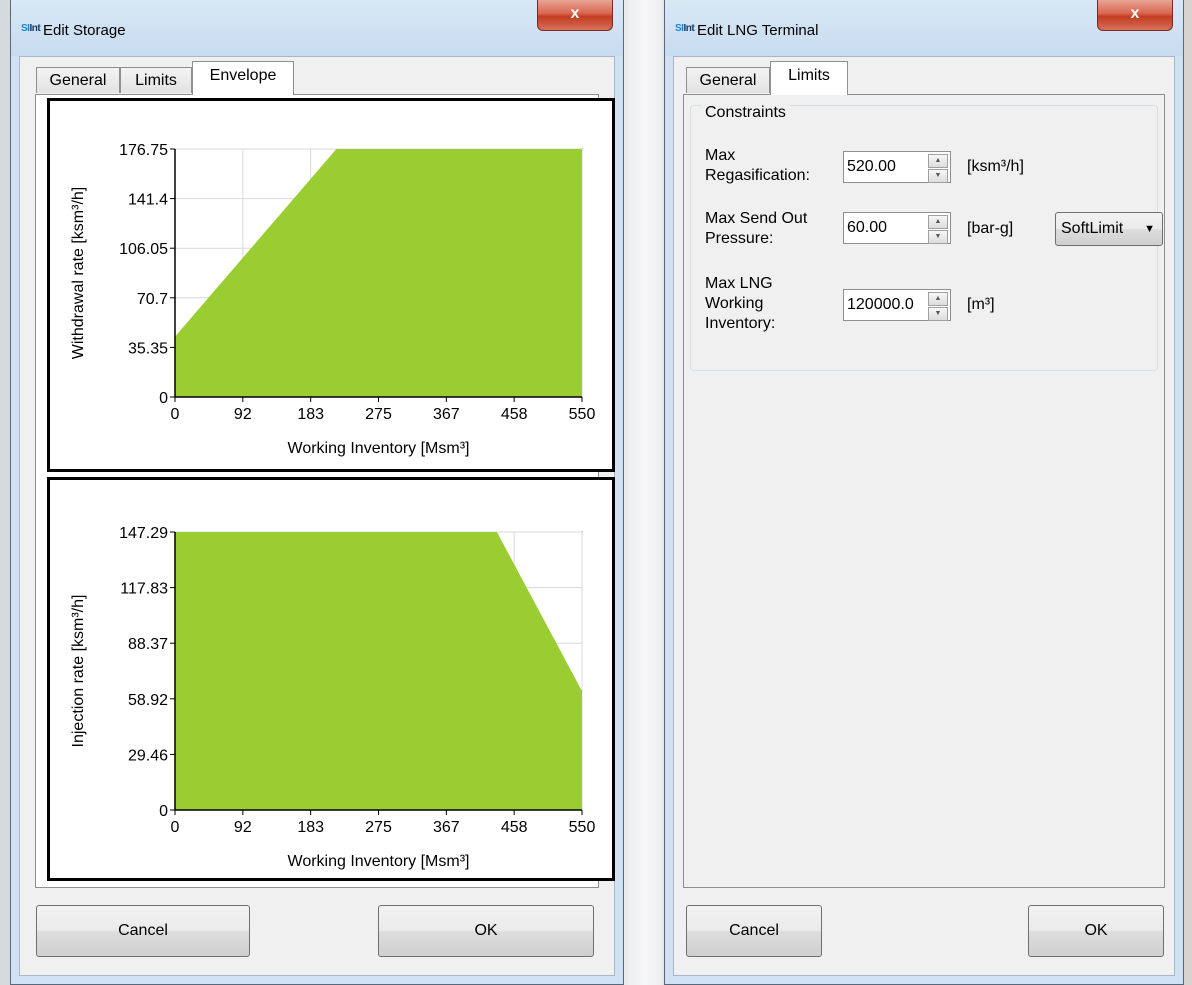 The height and width of the screenshot is (985, 1192). What do you see at coordinates (143, 533) in the screenshot?
I see `y-tick-label: 147.29` at bounding box center [143, 533].